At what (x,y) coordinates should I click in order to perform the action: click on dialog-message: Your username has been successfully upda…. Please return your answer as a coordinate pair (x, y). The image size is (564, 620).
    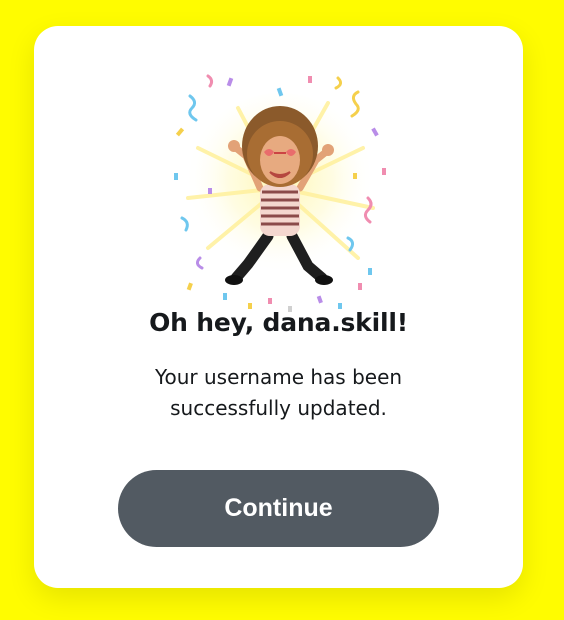
    Looking at the image, I should click on (278, 392).